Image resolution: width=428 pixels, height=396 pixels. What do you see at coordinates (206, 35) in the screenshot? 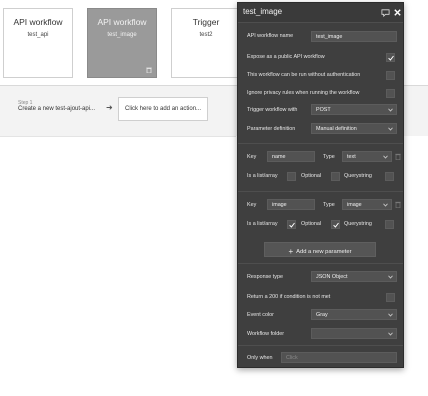
I see `workflow-name-label: test2` at bounding box center [206, 35].